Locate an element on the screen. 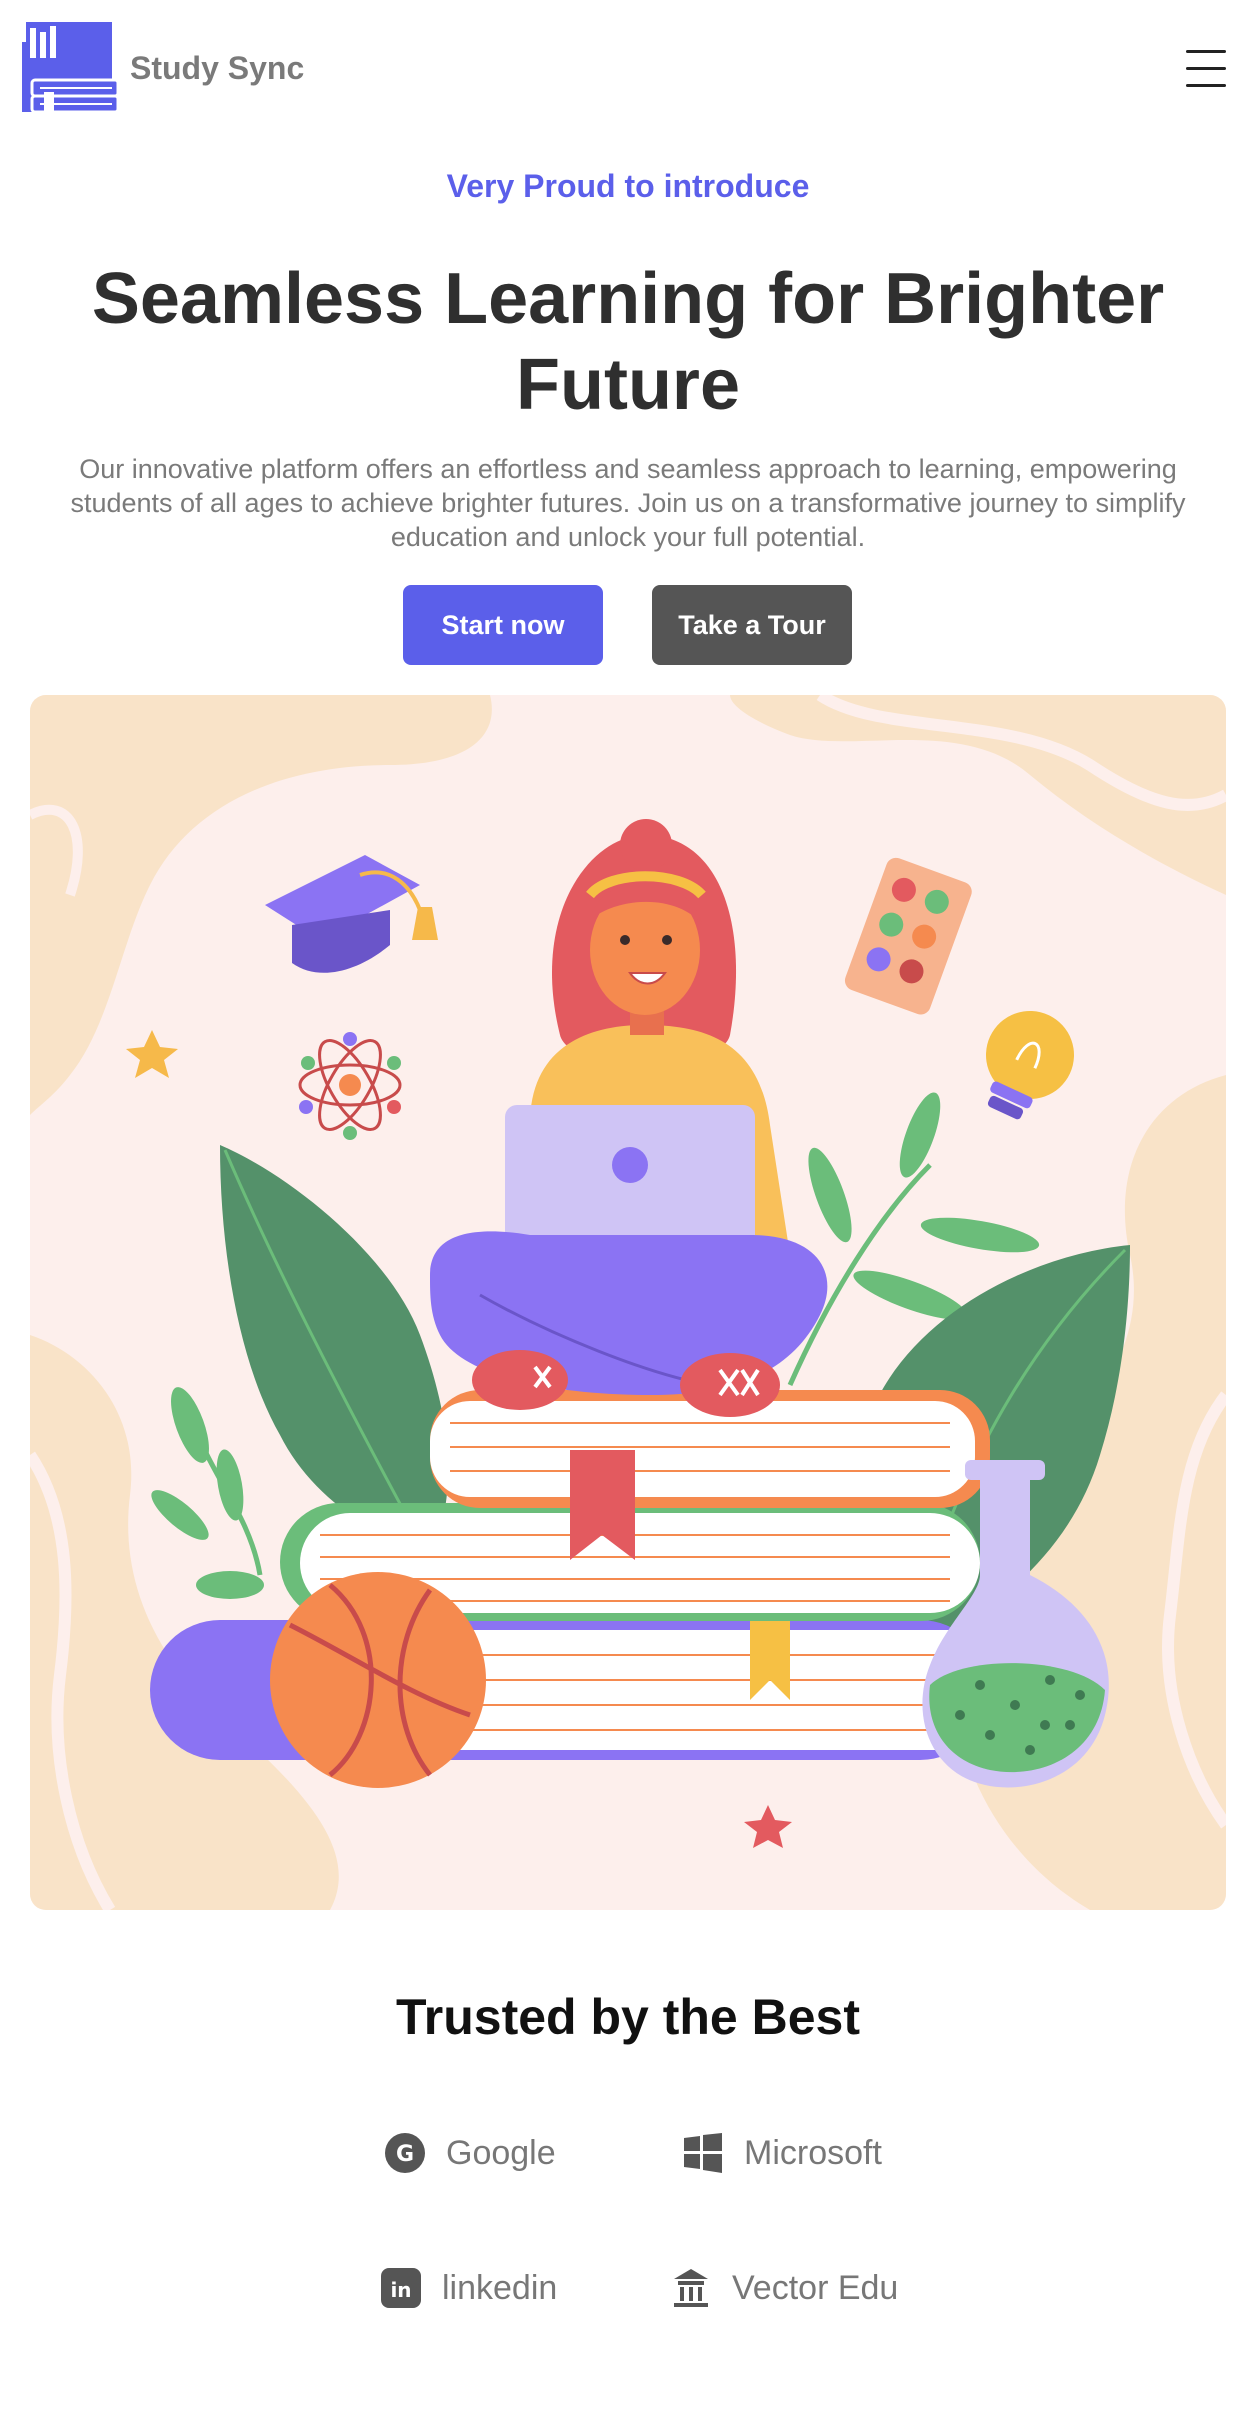  svg-text: in is located at coordinates (400, 2290).